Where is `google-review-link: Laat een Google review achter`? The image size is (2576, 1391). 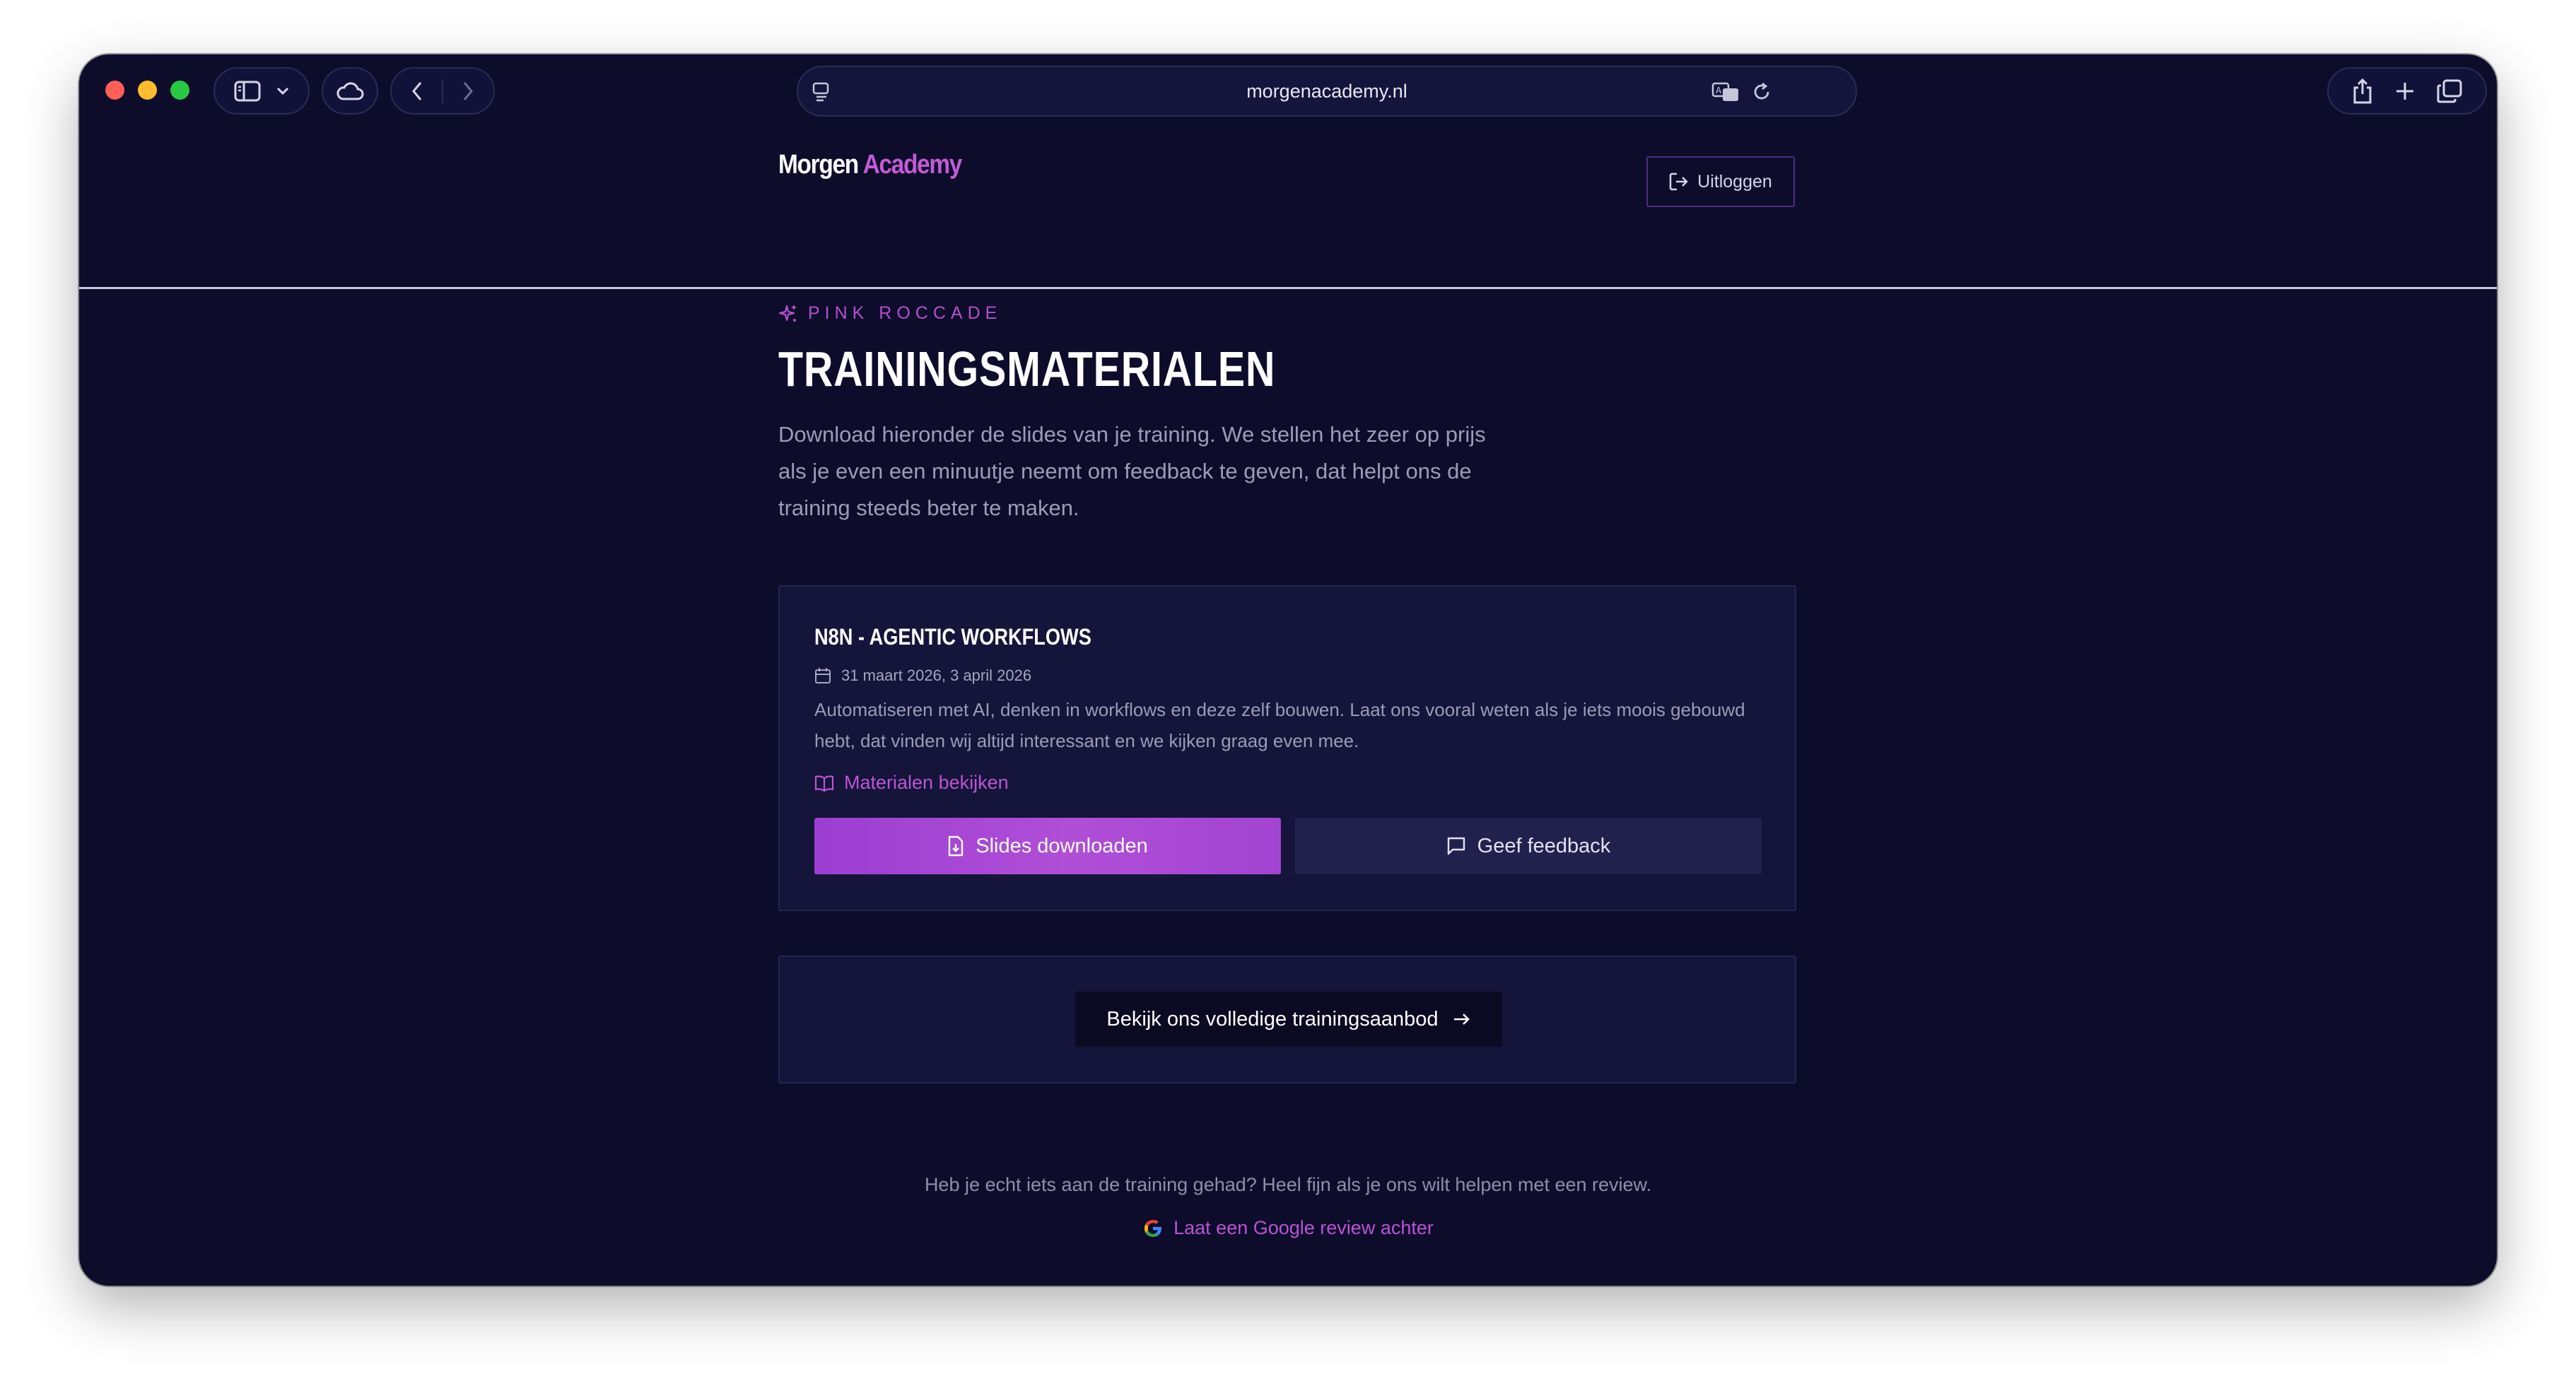
google-review-link: Laat een Google review achter is located at coordinates (1288, 1228).